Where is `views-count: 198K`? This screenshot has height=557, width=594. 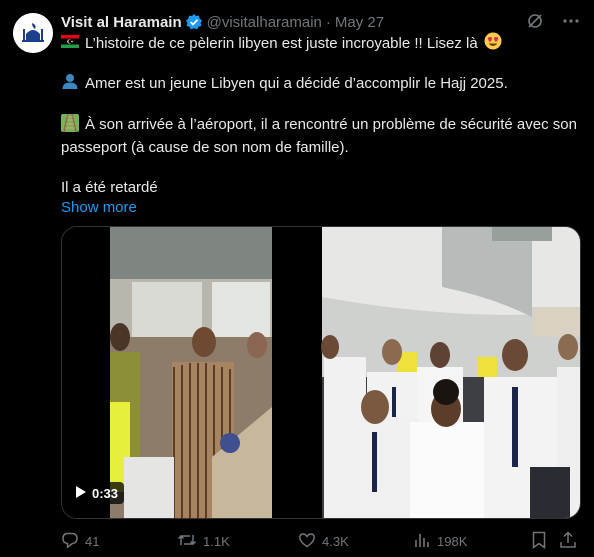
views-count: 198K is located at coordinates (452, 541).